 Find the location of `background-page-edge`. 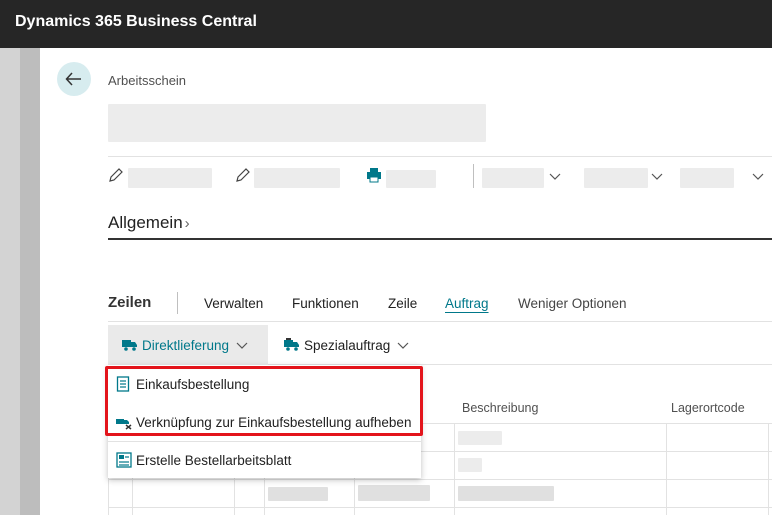

background-page-edge is located at coordinates (20, 281).